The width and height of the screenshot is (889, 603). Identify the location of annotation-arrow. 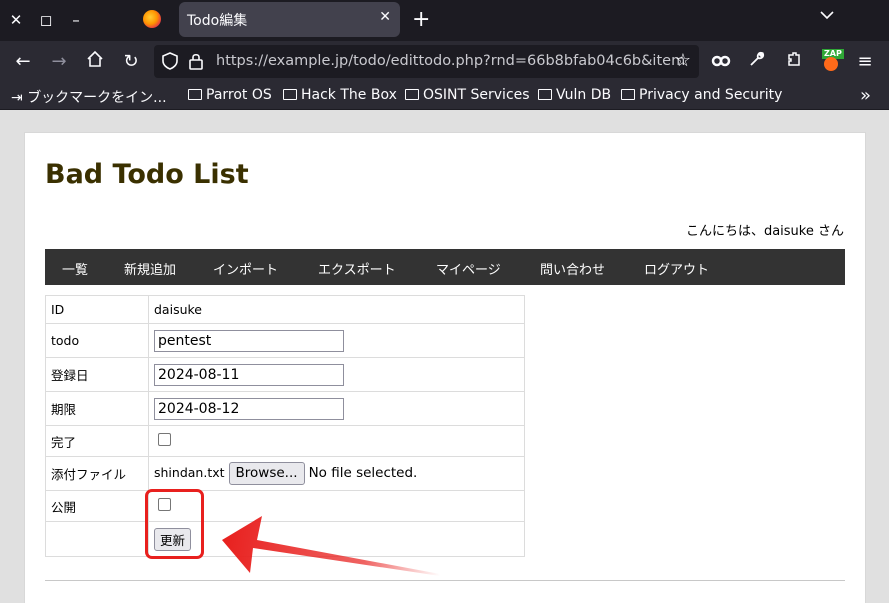
(331, 546).